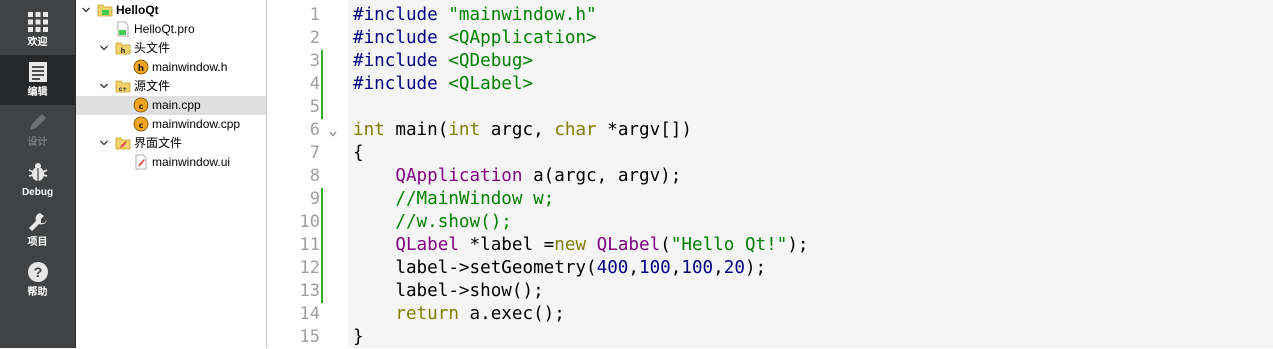  What do you see at coordinates (427, 314) in the screenshot?
I see `code-token: return` at bounding box center [427, 314].